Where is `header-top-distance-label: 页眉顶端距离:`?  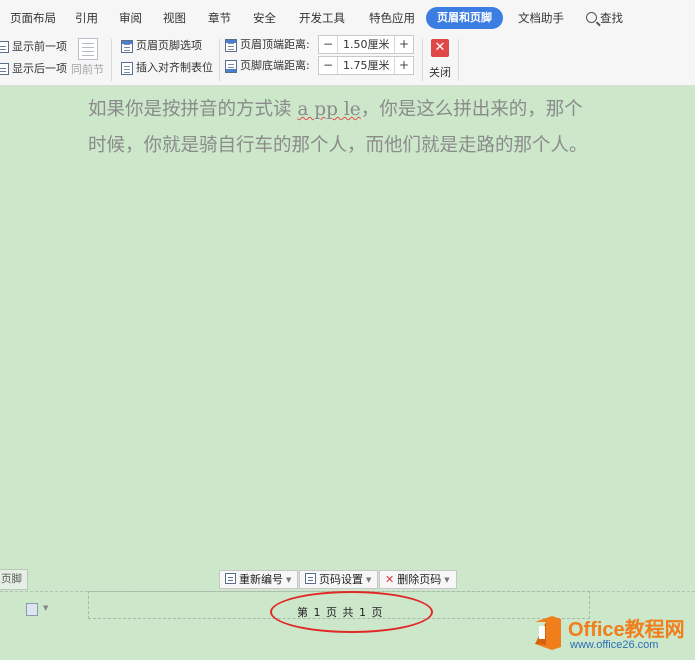
header-top-distance-label: 页眉顶端距离: is located at coordinates (267, 45).